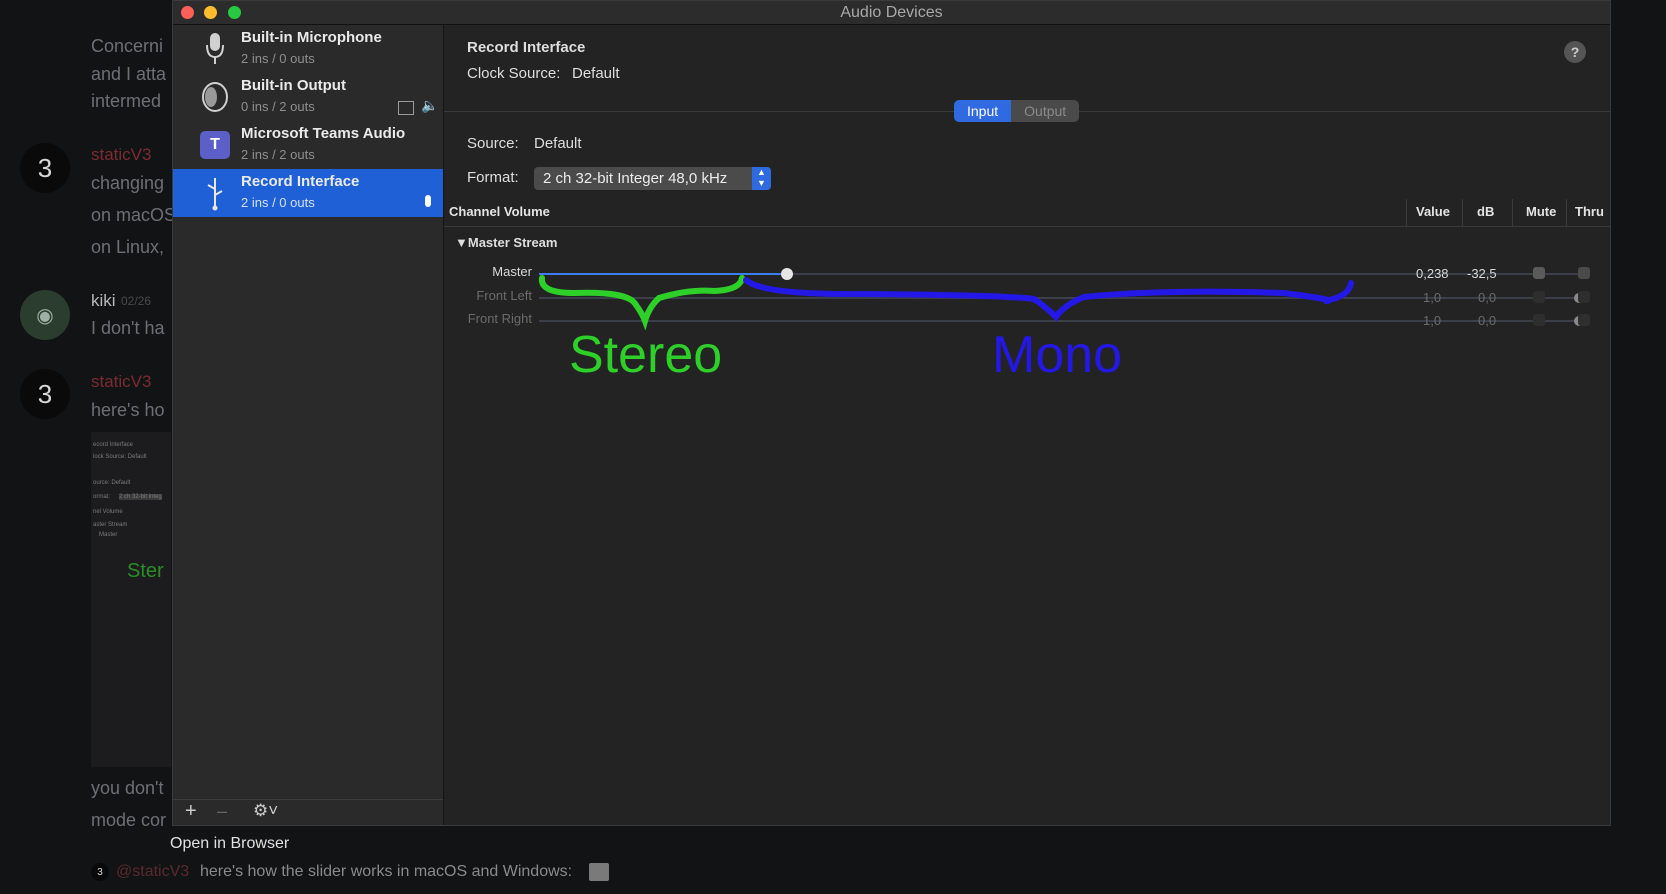 Image resolution: width=1666 pixels, height=894 pixels. What do you see at coordinates (646, 355) in the screenshot?
I see `stereo-annotation: Stereo` at bounding box center [646, 355].